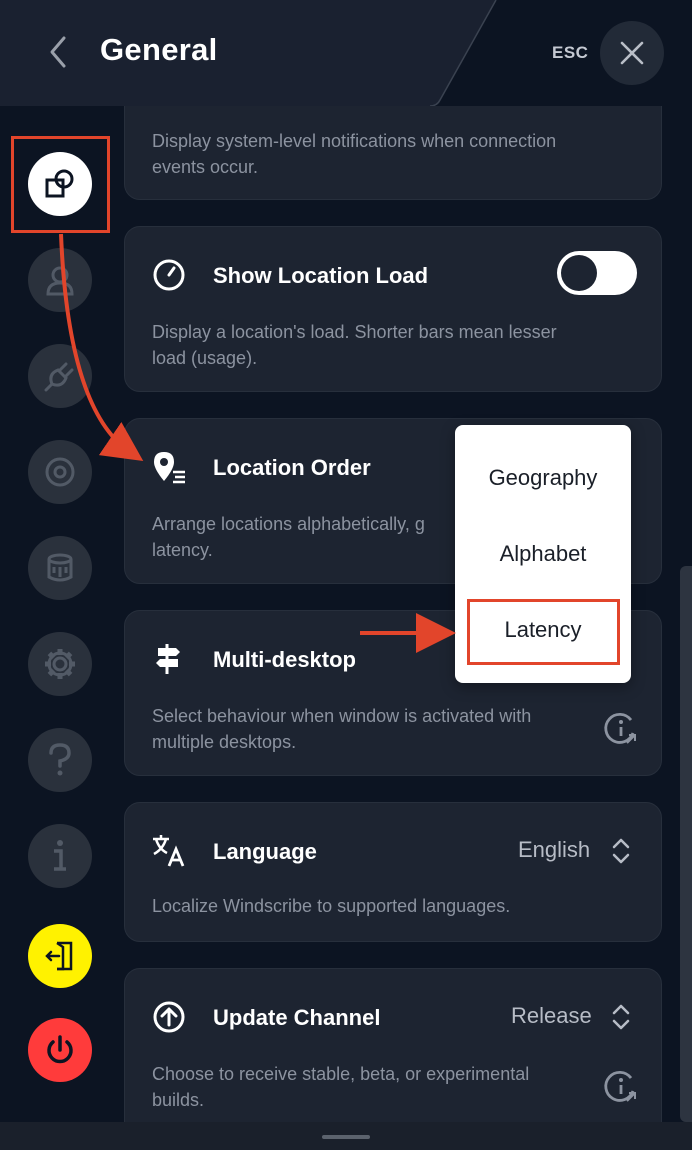 This screenshot has width=692, height=1150. I want to click on close-button, so click(632, 53).